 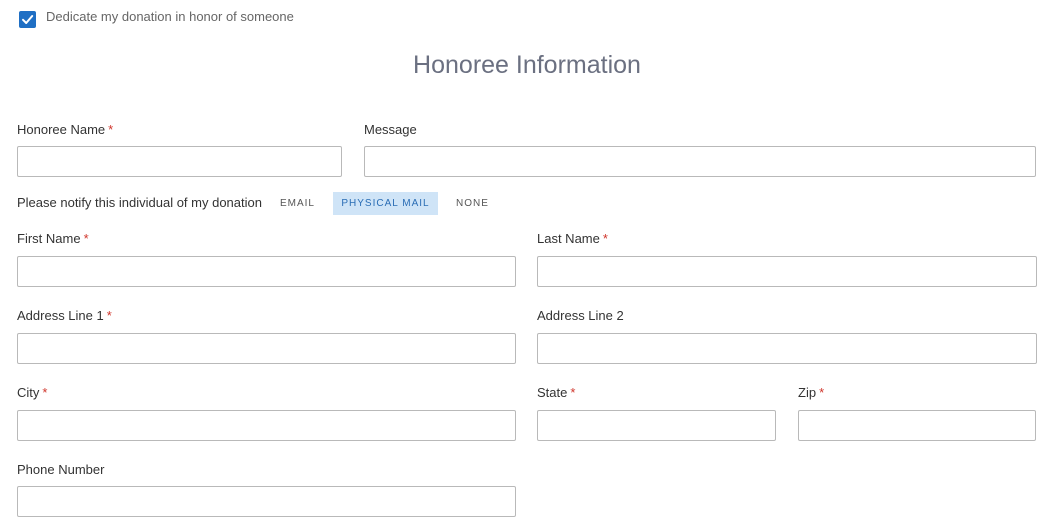 I want to click on honoree-name-label-text: Honoree Name, so click(x=61, y=129).